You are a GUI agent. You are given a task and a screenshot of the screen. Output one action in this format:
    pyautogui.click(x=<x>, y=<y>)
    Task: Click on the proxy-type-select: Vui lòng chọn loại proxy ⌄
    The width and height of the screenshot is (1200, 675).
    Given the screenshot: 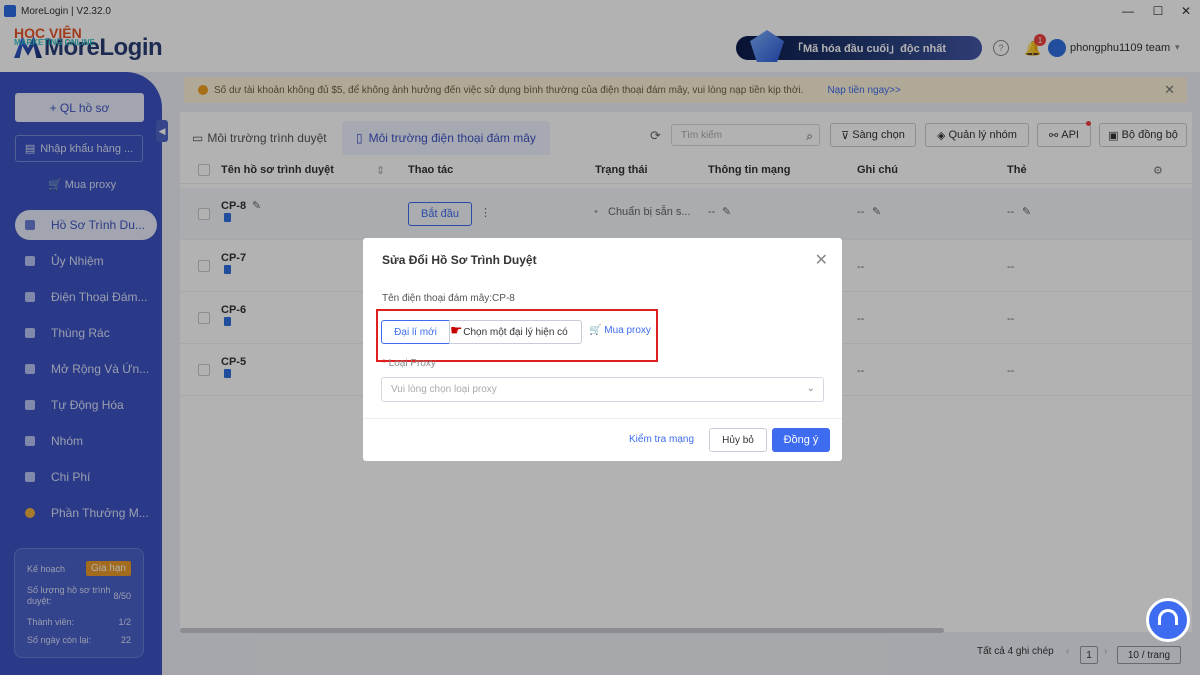 What is the action you would take?
    pyautogui.click(x=602, y=389)
    